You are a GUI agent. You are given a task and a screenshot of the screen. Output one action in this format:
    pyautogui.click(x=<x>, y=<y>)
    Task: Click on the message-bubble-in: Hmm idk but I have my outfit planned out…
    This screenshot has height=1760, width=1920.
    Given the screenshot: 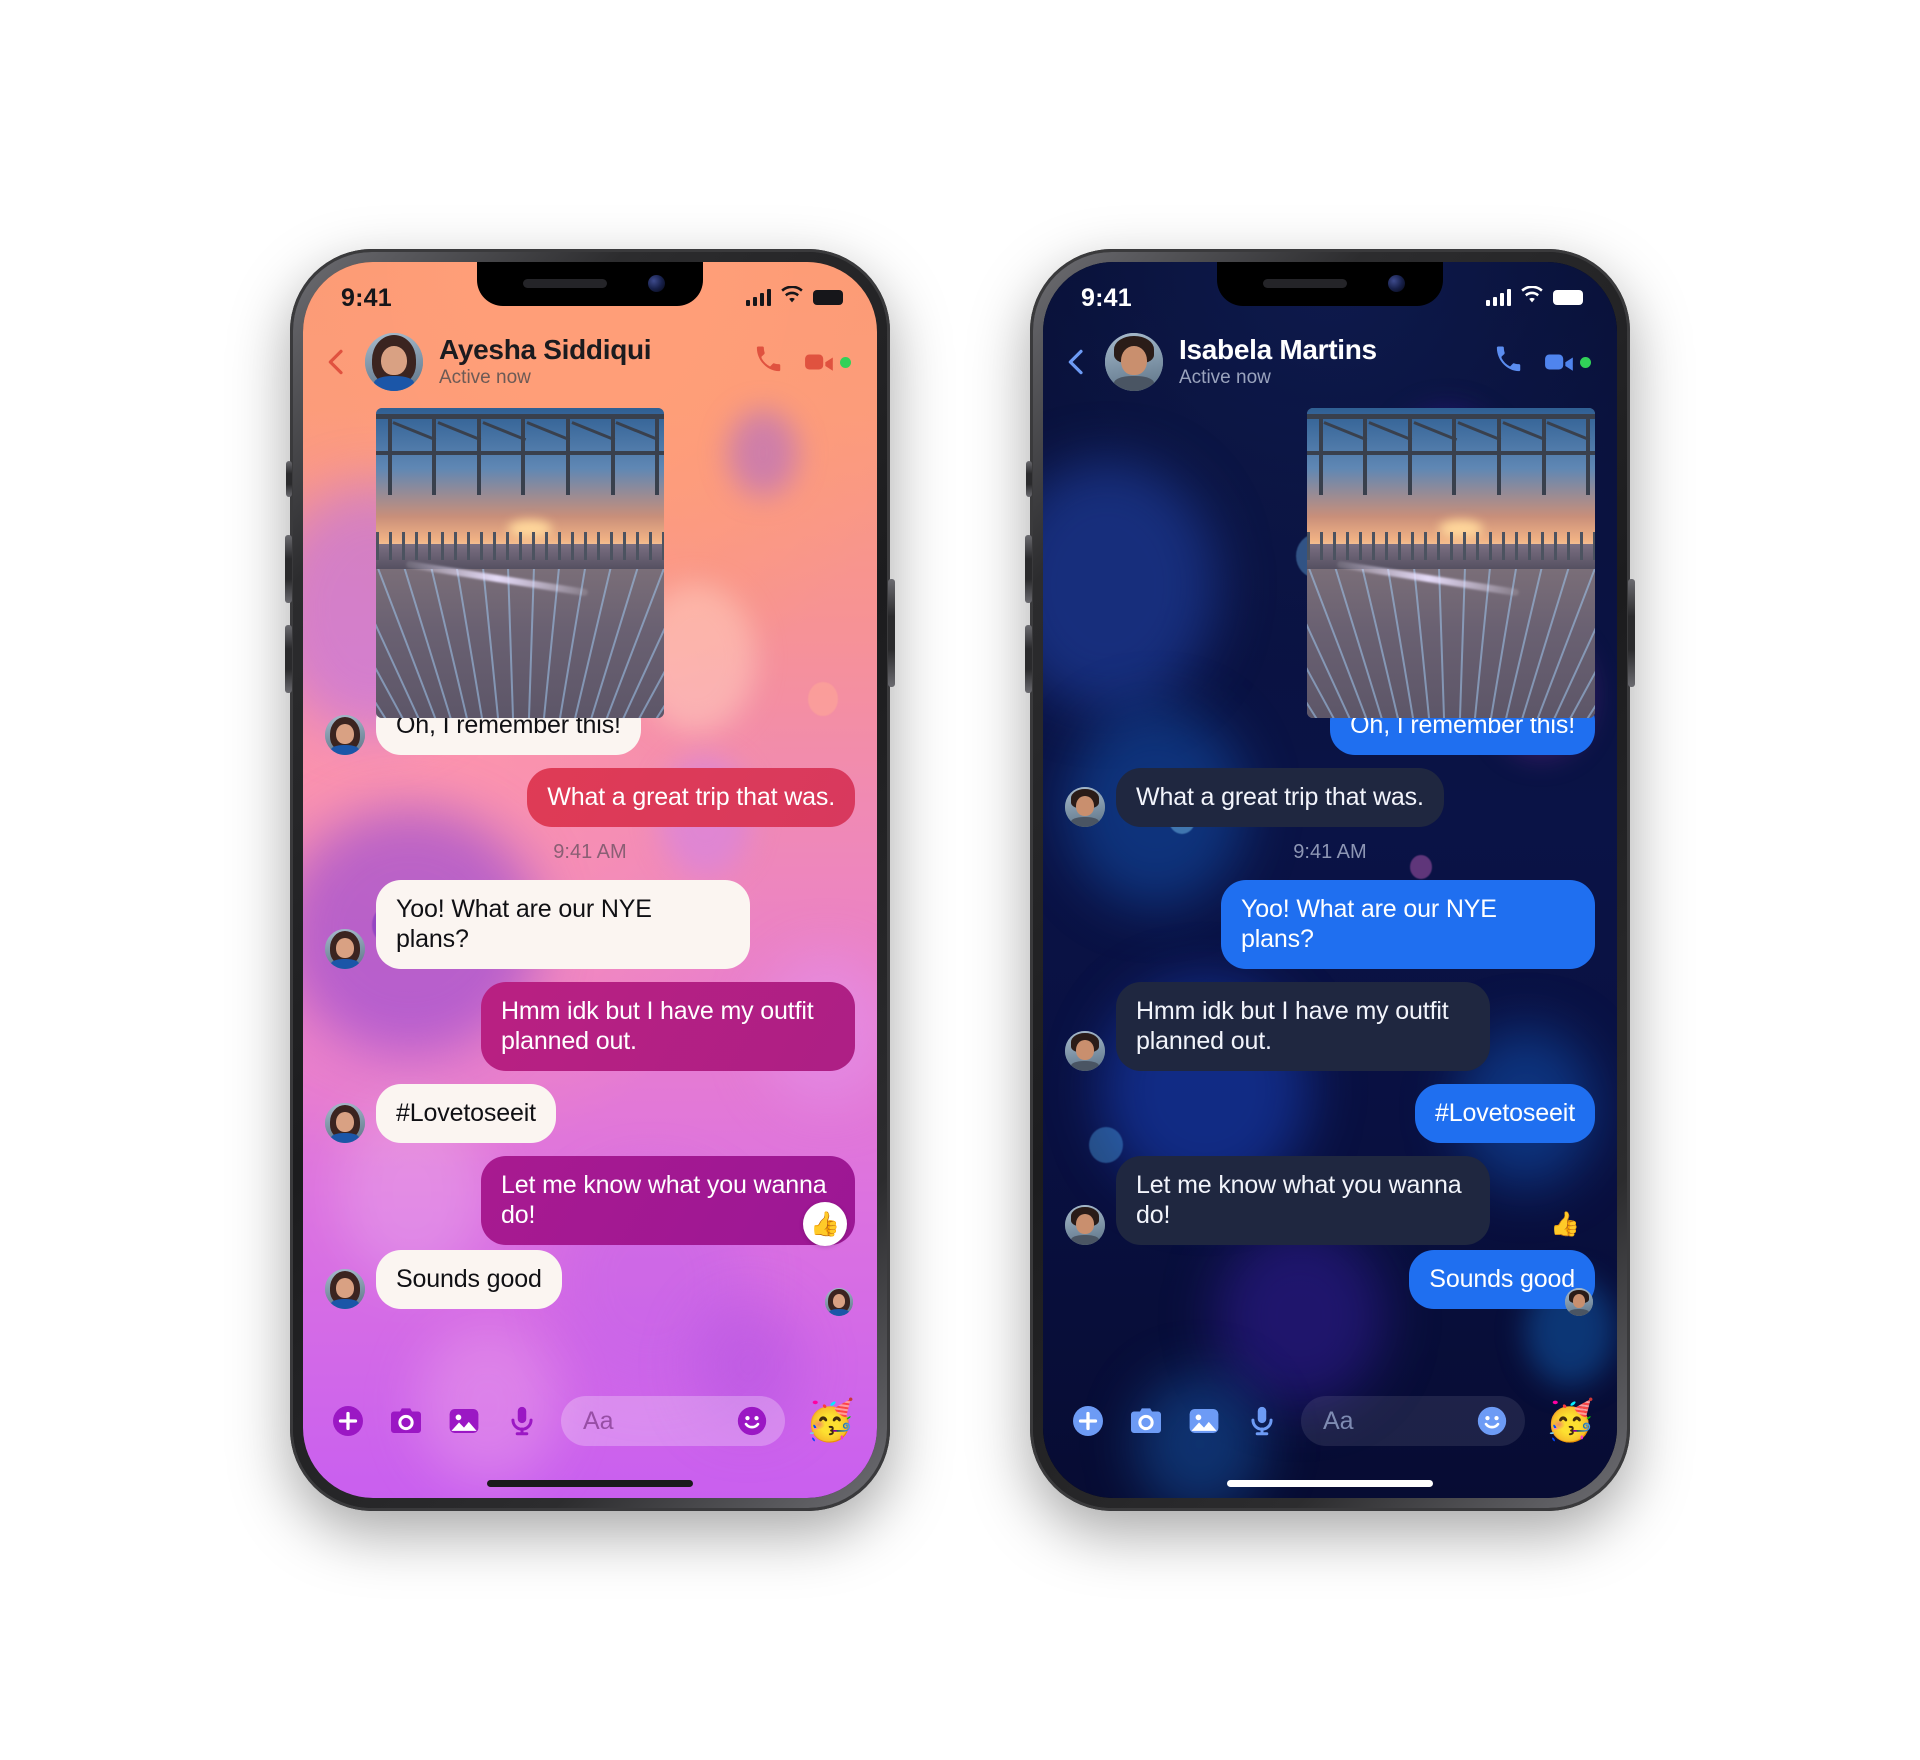 What is the action you would take?
    pyautogui.click(x=1303, y=1026)
    